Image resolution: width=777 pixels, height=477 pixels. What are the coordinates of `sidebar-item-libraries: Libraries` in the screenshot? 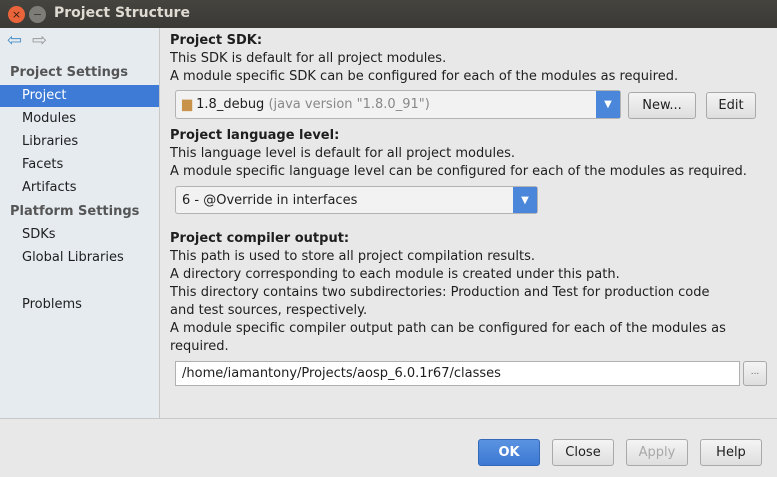 It's located at (79, 142).